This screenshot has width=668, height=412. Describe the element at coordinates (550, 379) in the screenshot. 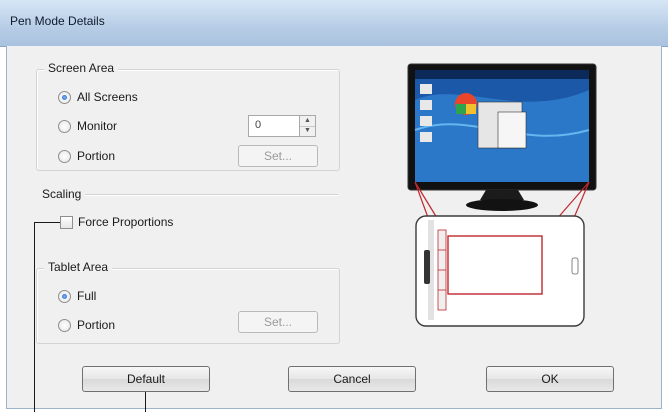

I see `ok-button: OK` at that location.